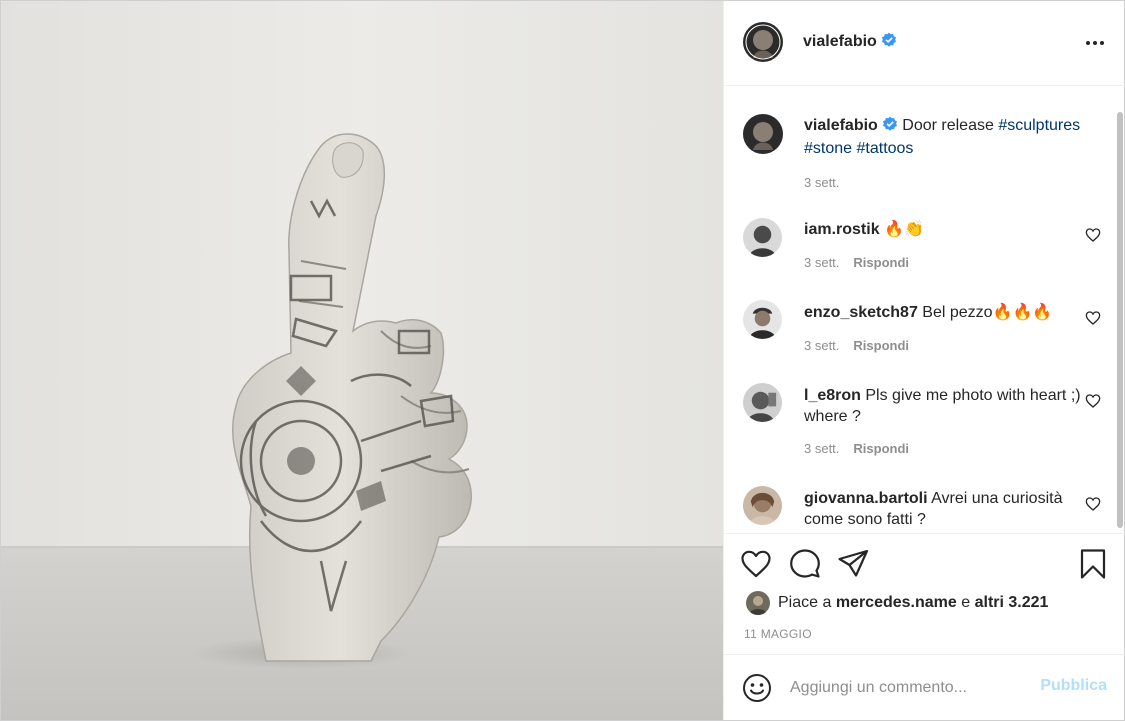 Image resolution: width=1125 pixels, height=721 pixels. I want to click on caption-time: 3 sett., so click(821, 182).